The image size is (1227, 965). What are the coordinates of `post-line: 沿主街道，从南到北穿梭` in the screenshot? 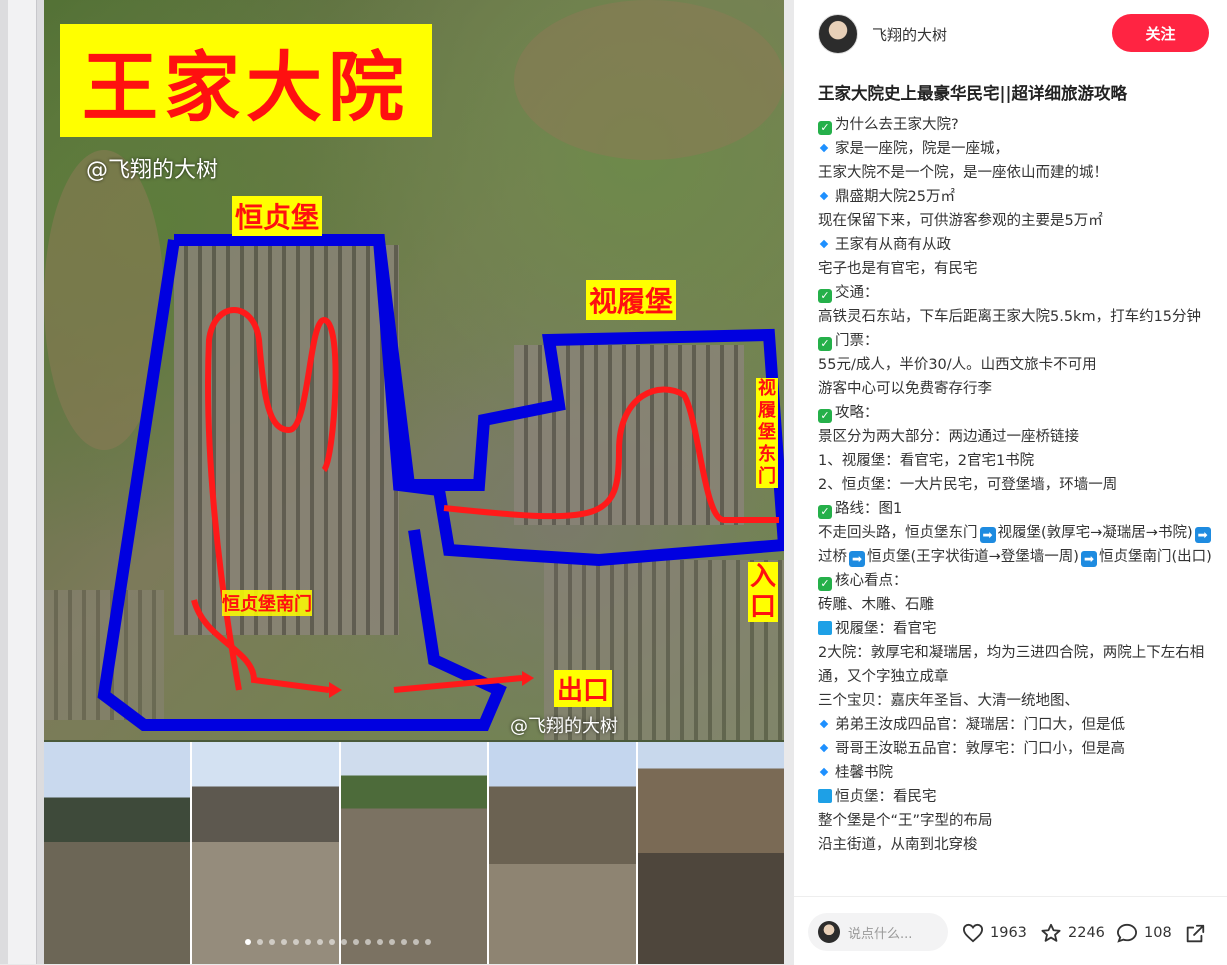 It's located at (1015, 845).